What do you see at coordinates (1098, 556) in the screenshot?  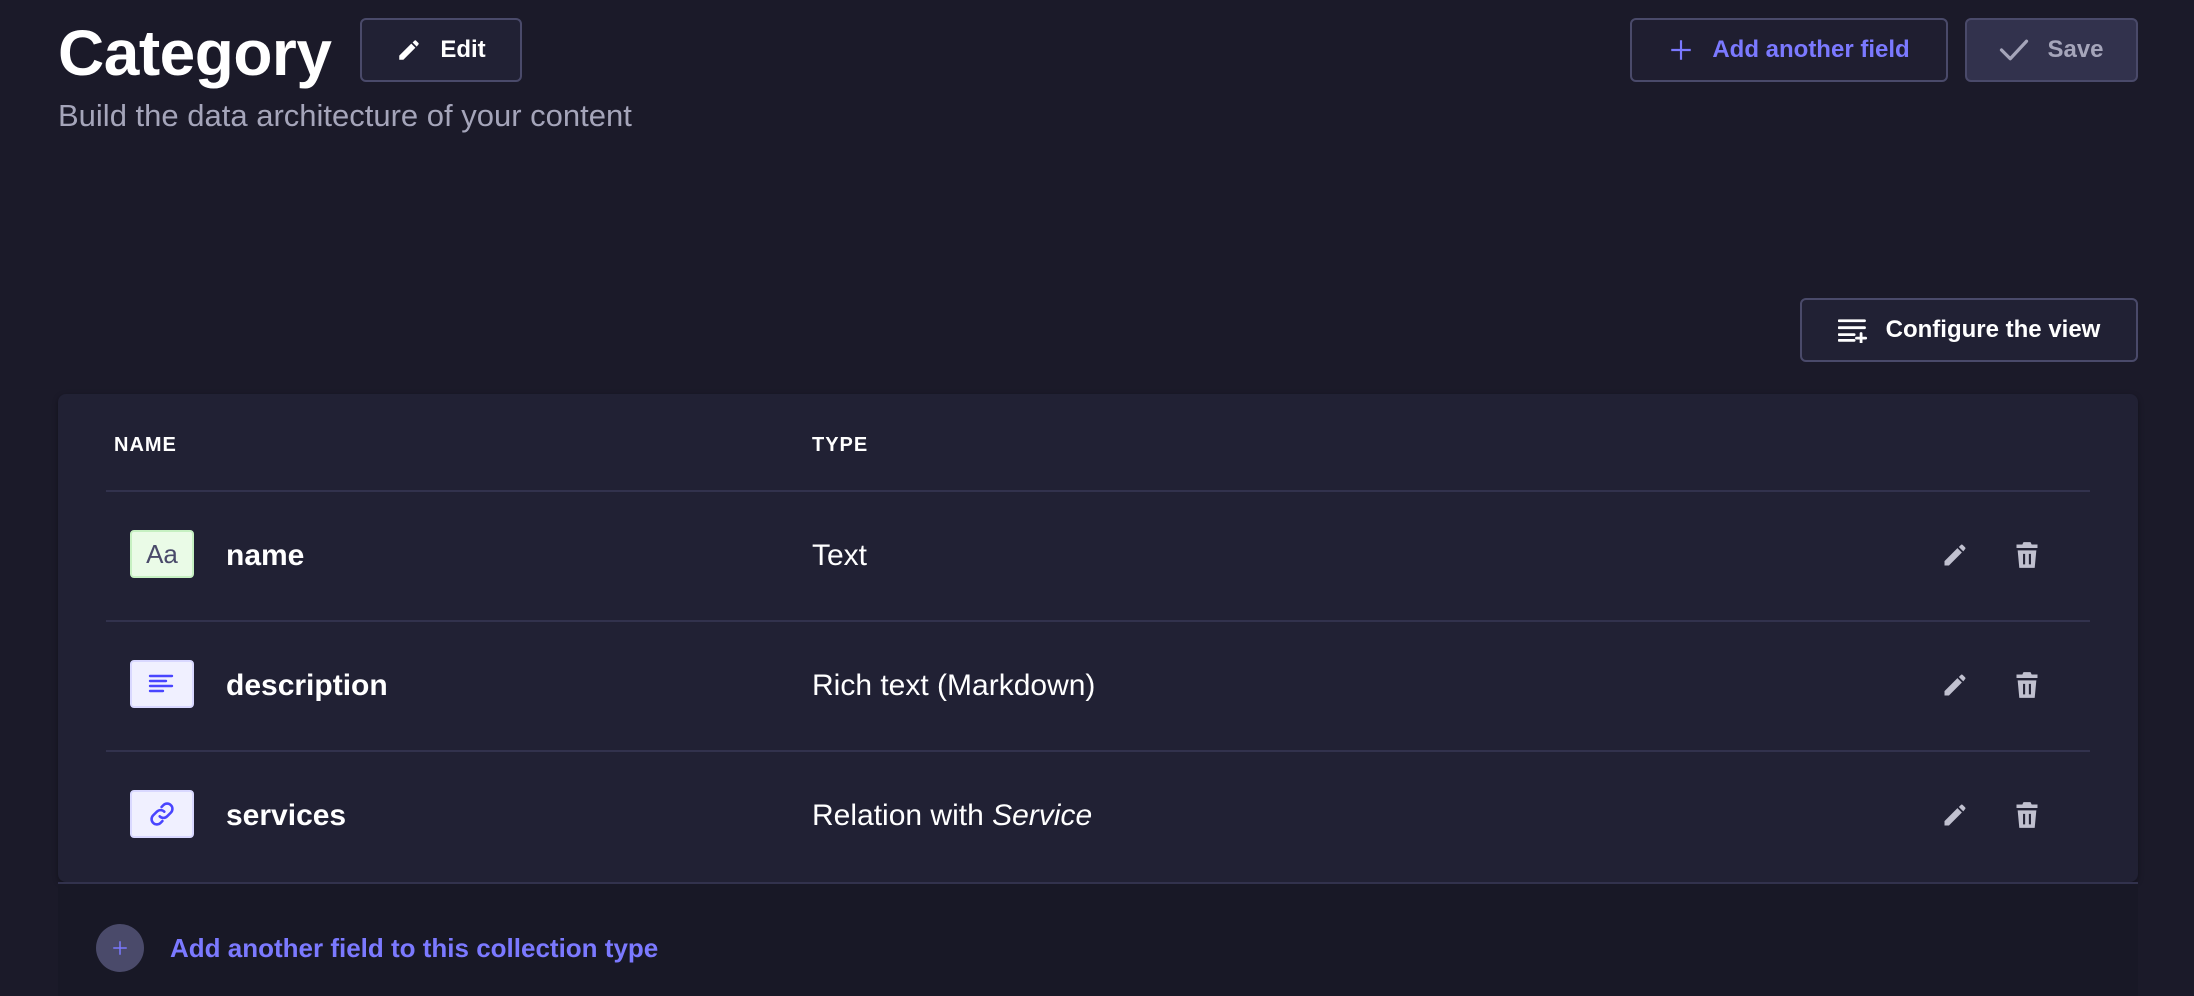 I see `table-row: Aa name Text` at bounding box center [1098, 556].